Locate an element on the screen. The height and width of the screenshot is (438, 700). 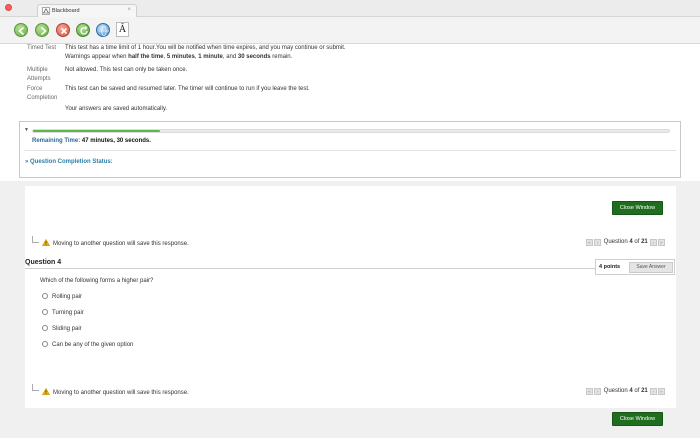
browser-toolbar: Ā is located at coordinates (350, 30).